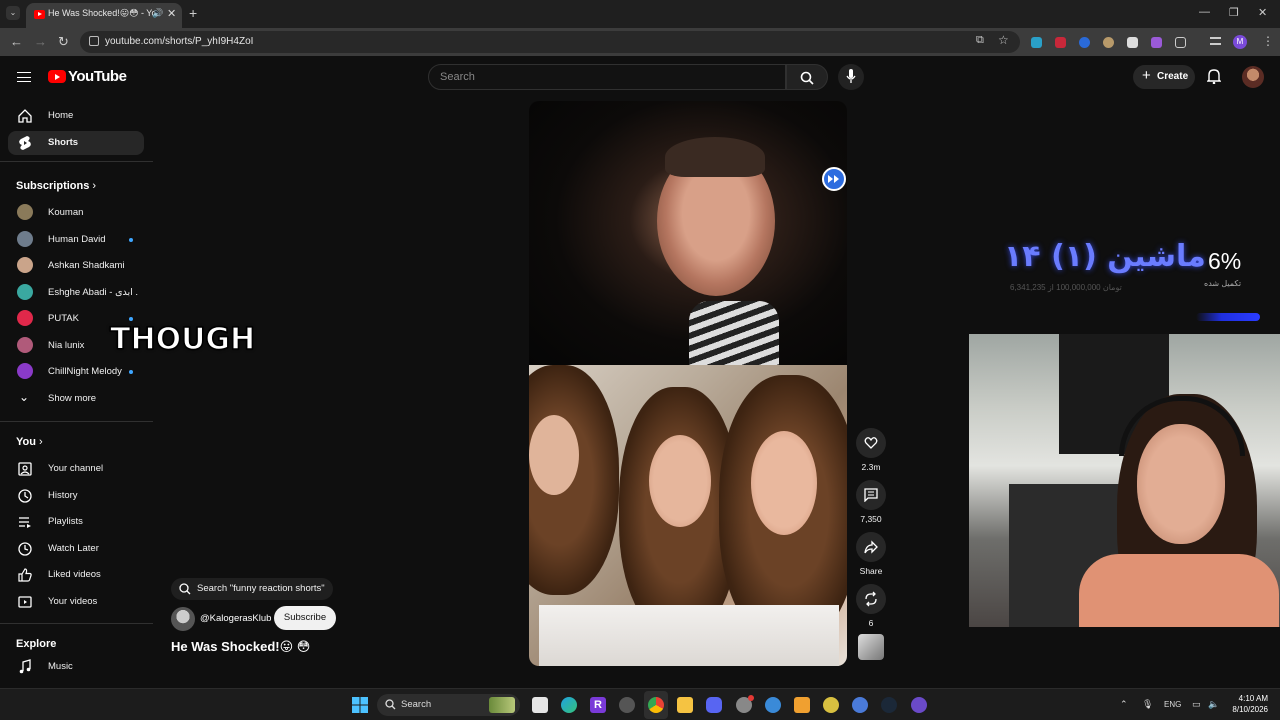 This screenshot has width=1280, height=720. What do you see at coordinates (540, 705) in the screenshot?
I see `task-view-icon` at bounding box center [540, 705].